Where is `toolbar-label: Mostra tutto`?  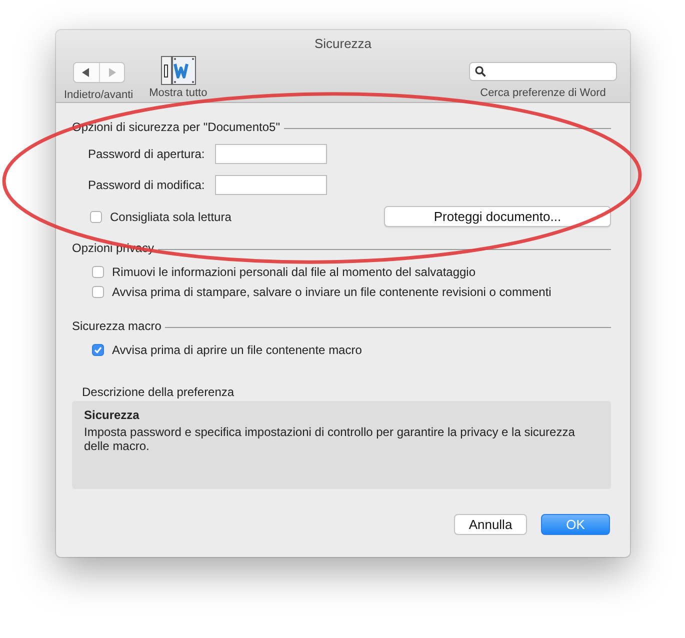
toolbar-label: Mostra tutto is located at coordinates (178, 93).